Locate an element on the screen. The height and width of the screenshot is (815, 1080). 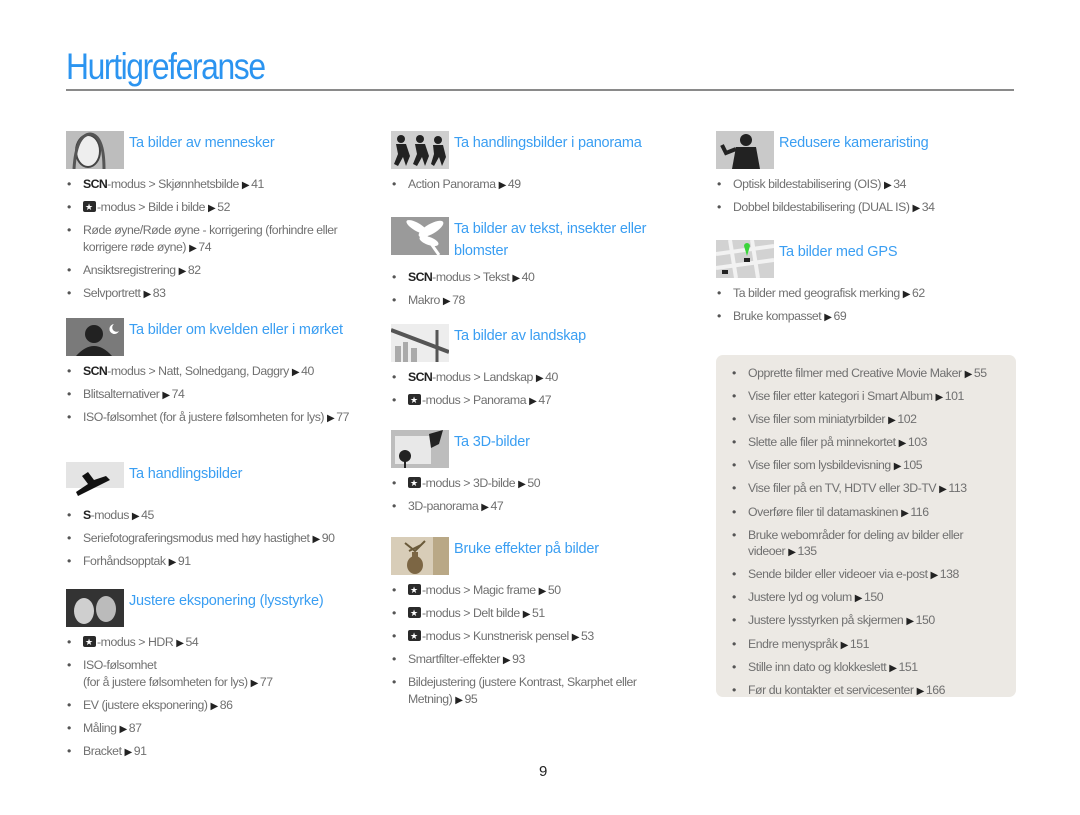
page-ref: 82 is located at coordinates (194, 270).